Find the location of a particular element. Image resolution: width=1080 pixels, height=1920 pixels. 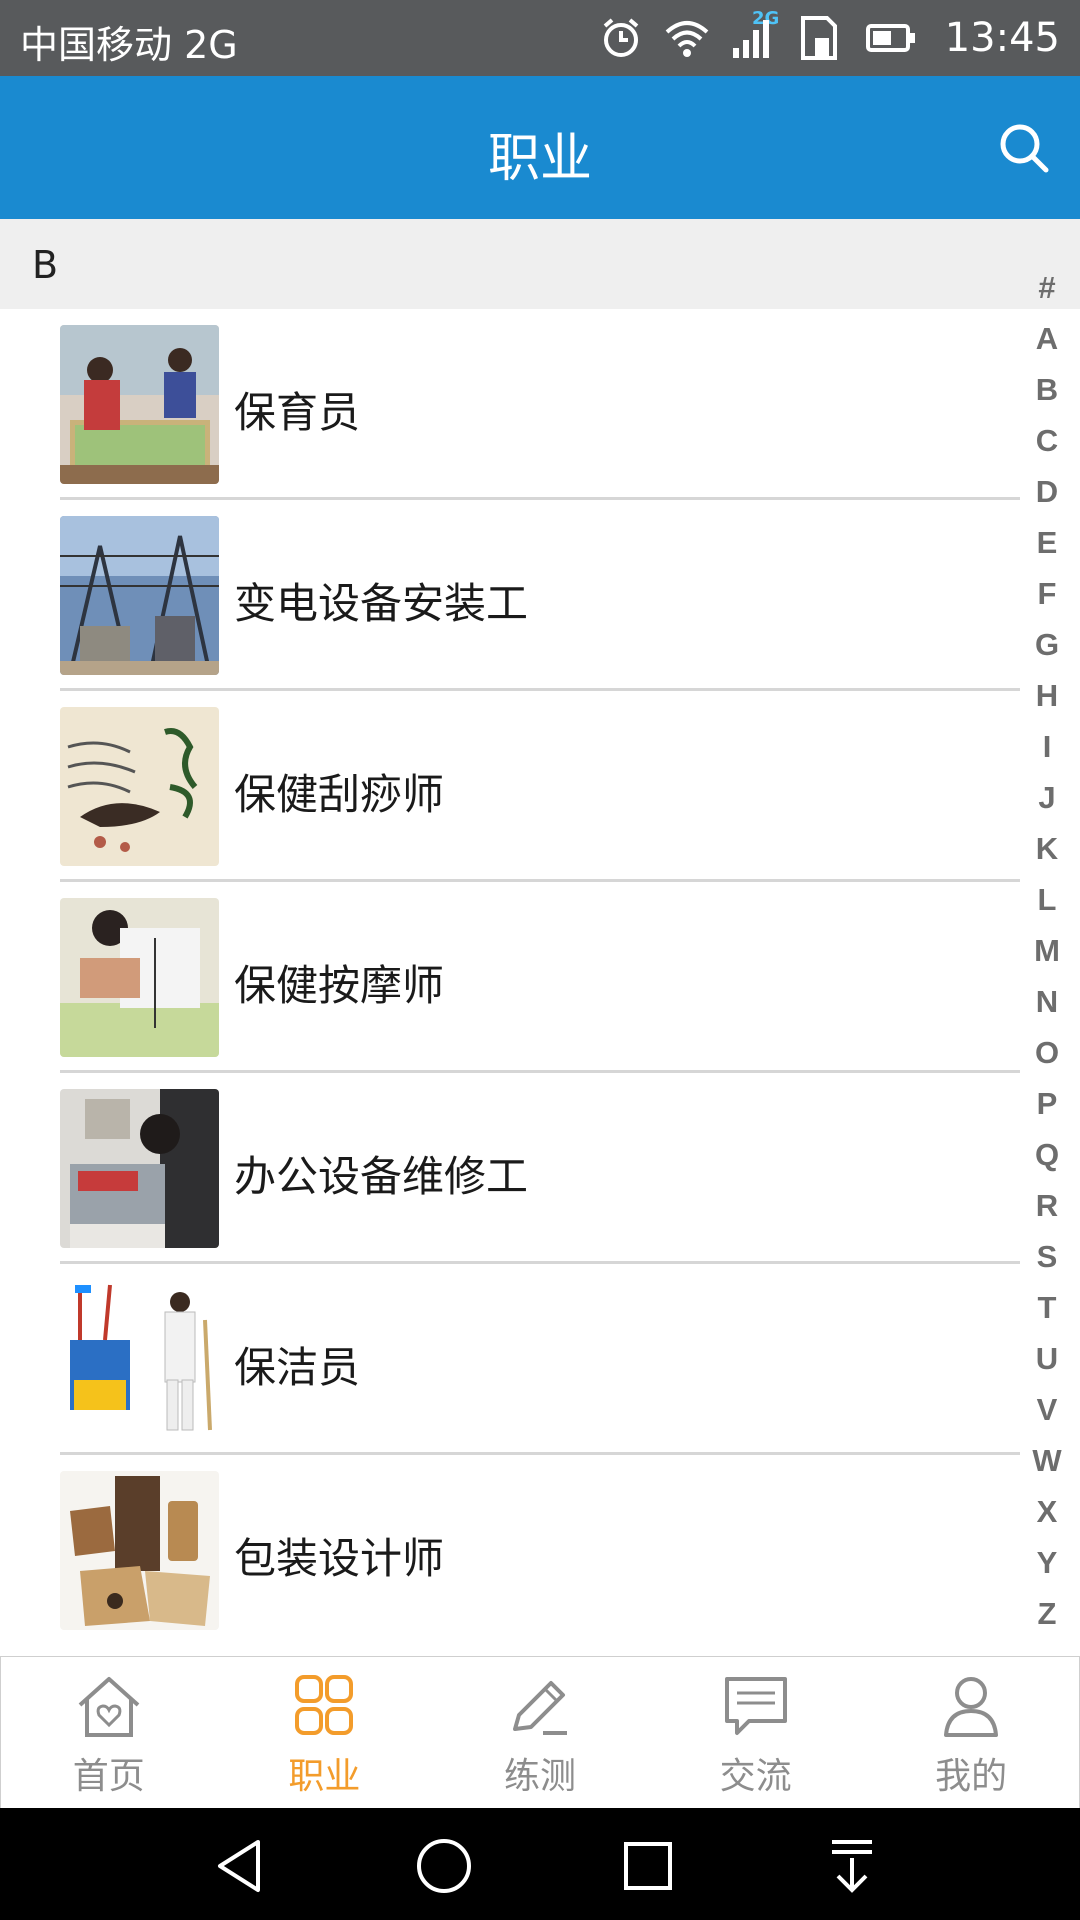

tab-occupations: 职业 is located at coordinates (325, 1733).